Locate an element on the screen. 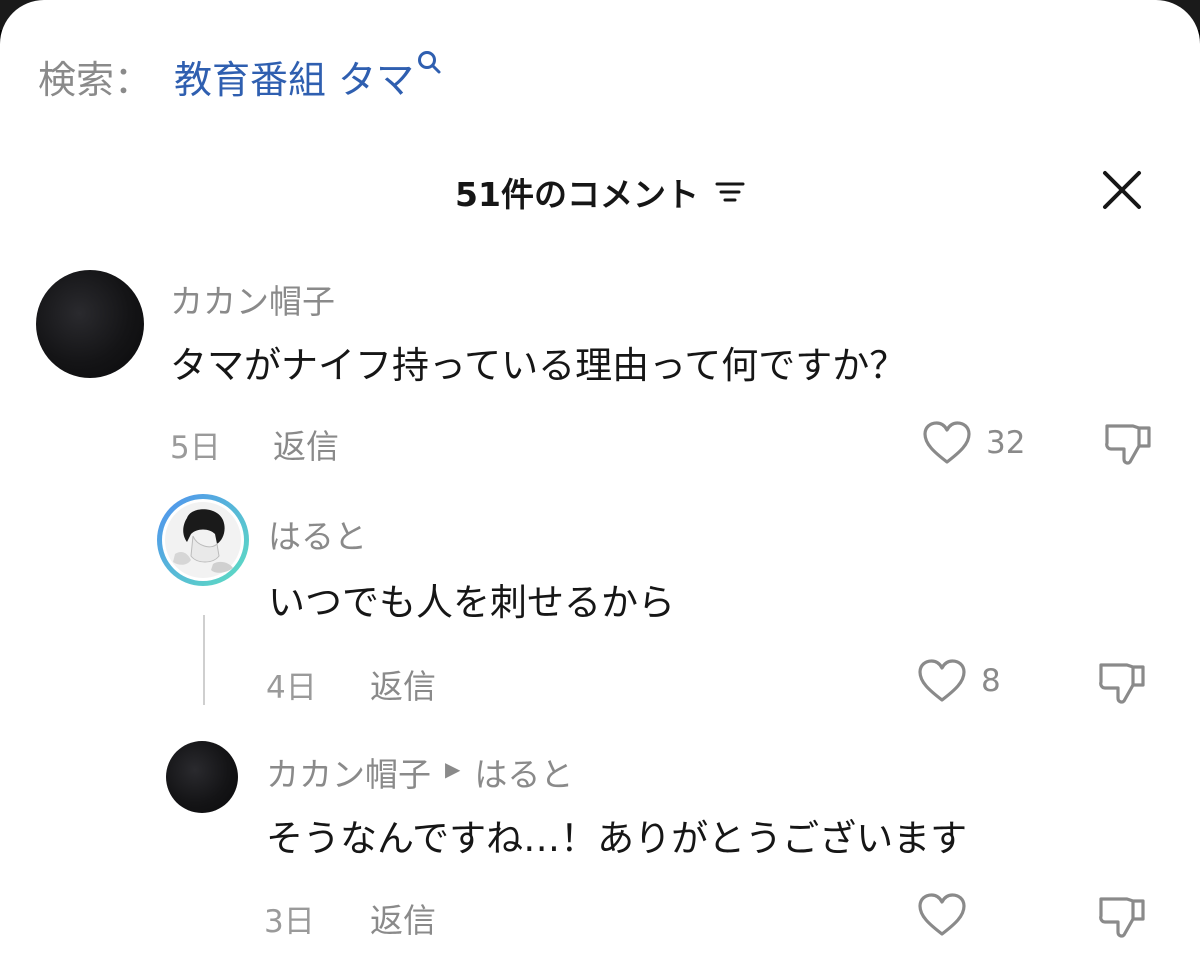 Image resolution: width=1200 pixels, height=968 pixels. search-term-link: 教育番組 タマ is located at coordinates (294, 76).